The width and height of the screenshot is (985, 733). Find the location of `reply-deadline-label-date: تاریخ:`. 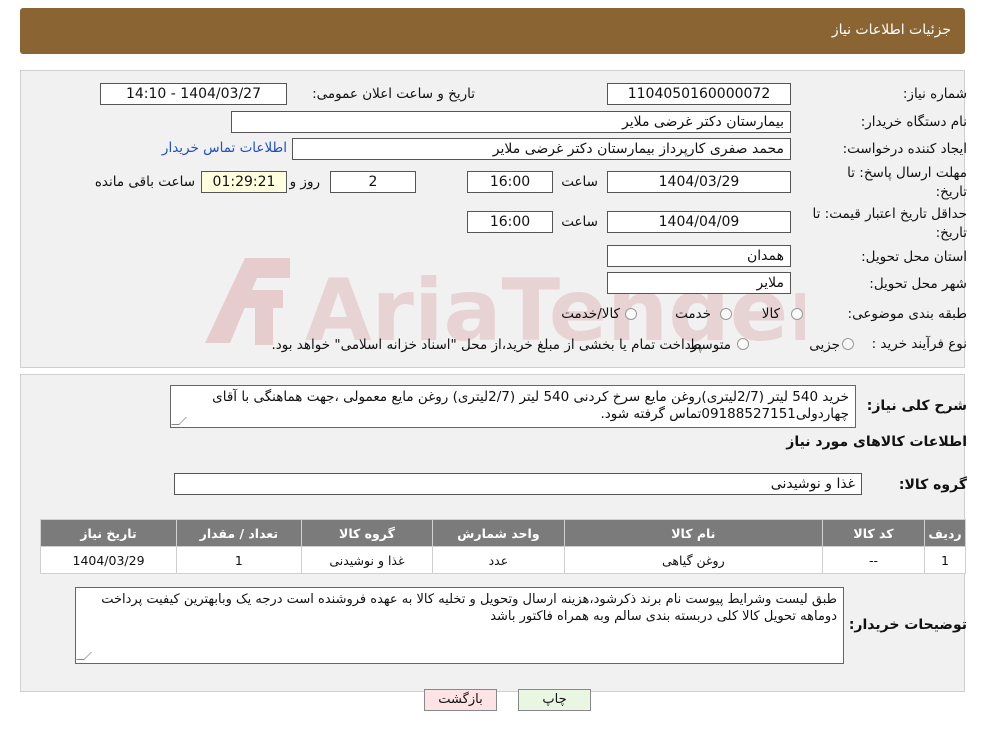

reply-deadline-label-date: تاریخ: is located at coordinates (951, 192).